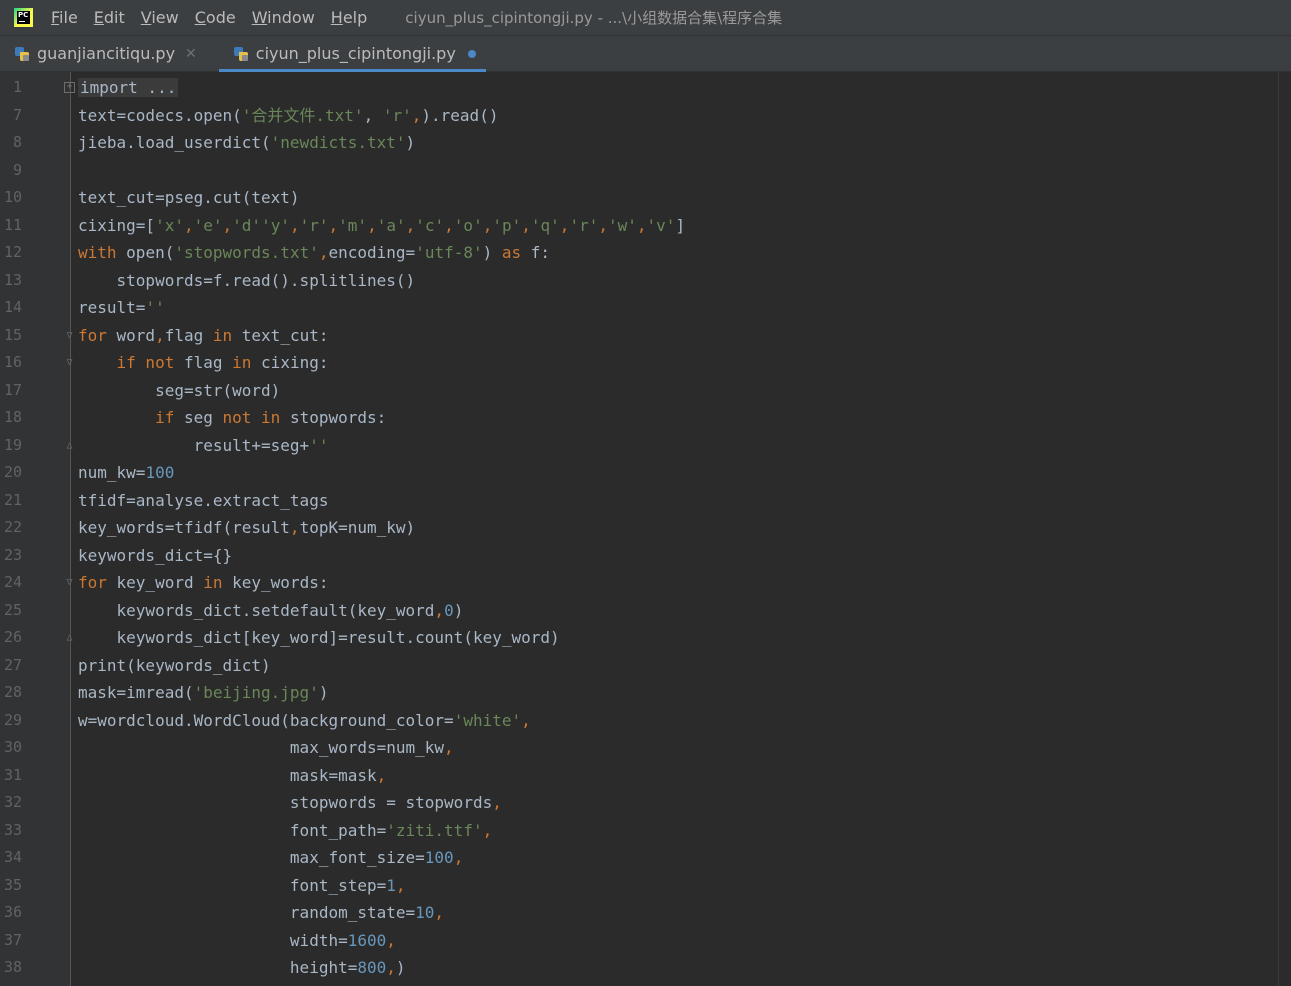 The image size is (1291, 986). Describe the element at coordinates (213, 940) in the screenshot. I see `code-token: width=` at that location.